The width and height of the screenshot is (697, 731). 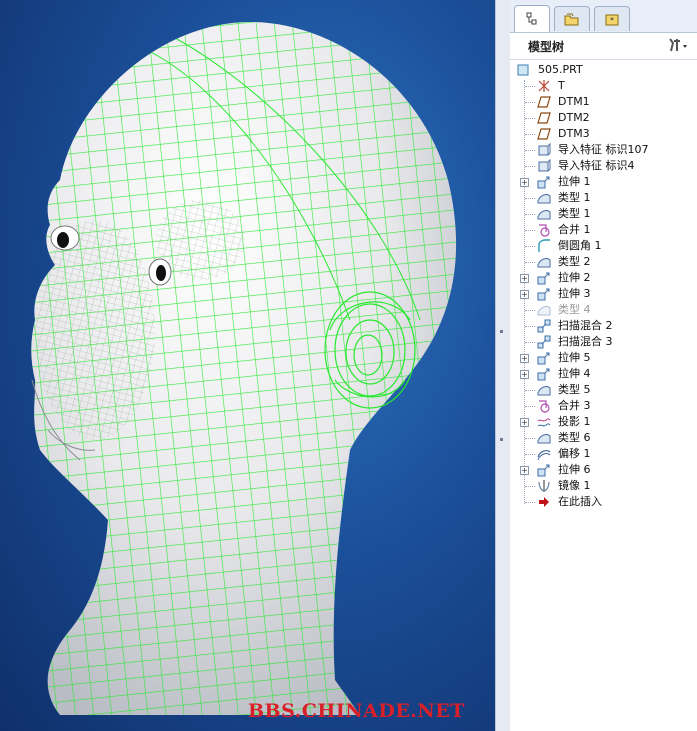 I want to click on insert-here-arrow-icon, so click(x=544, y=502).